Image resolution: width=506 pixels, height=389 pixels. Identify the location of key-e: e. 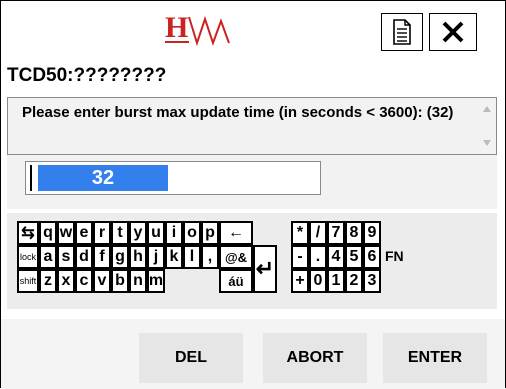
(84, 233).